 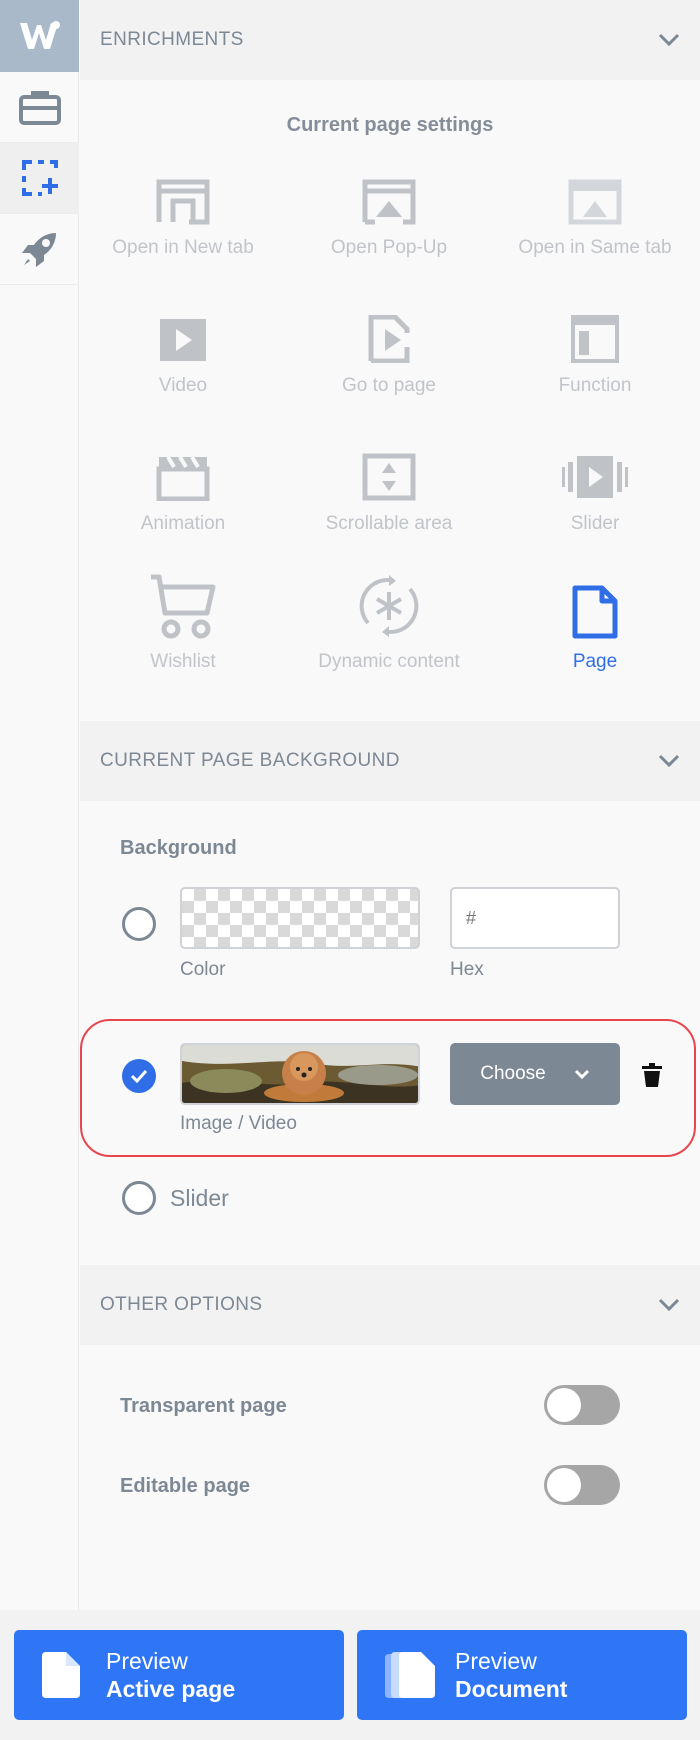 I want to click on enrichments-title: ENRICHMENTS, so click(x=172, y=39).